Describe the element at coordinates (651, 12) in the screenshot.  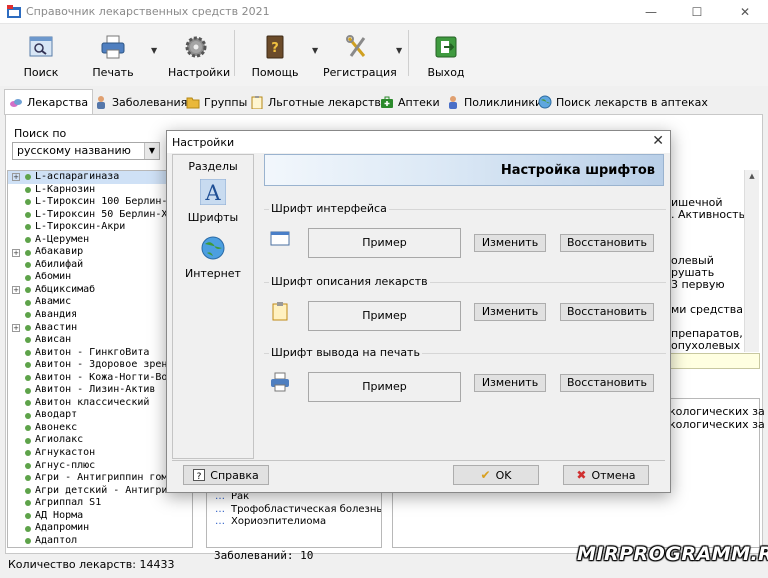
I see `minimize-button: —` at that location.